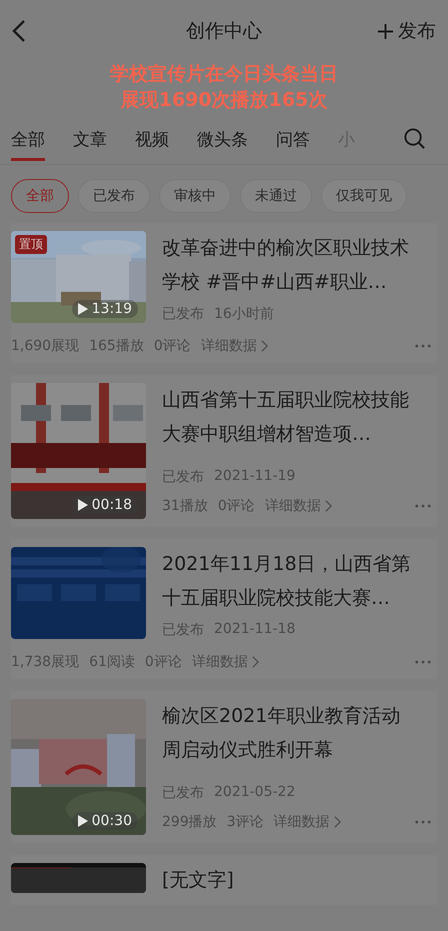 The height and width of the screenshot is (931, 448). I want to click on tab: 文章, so click(90, 139).